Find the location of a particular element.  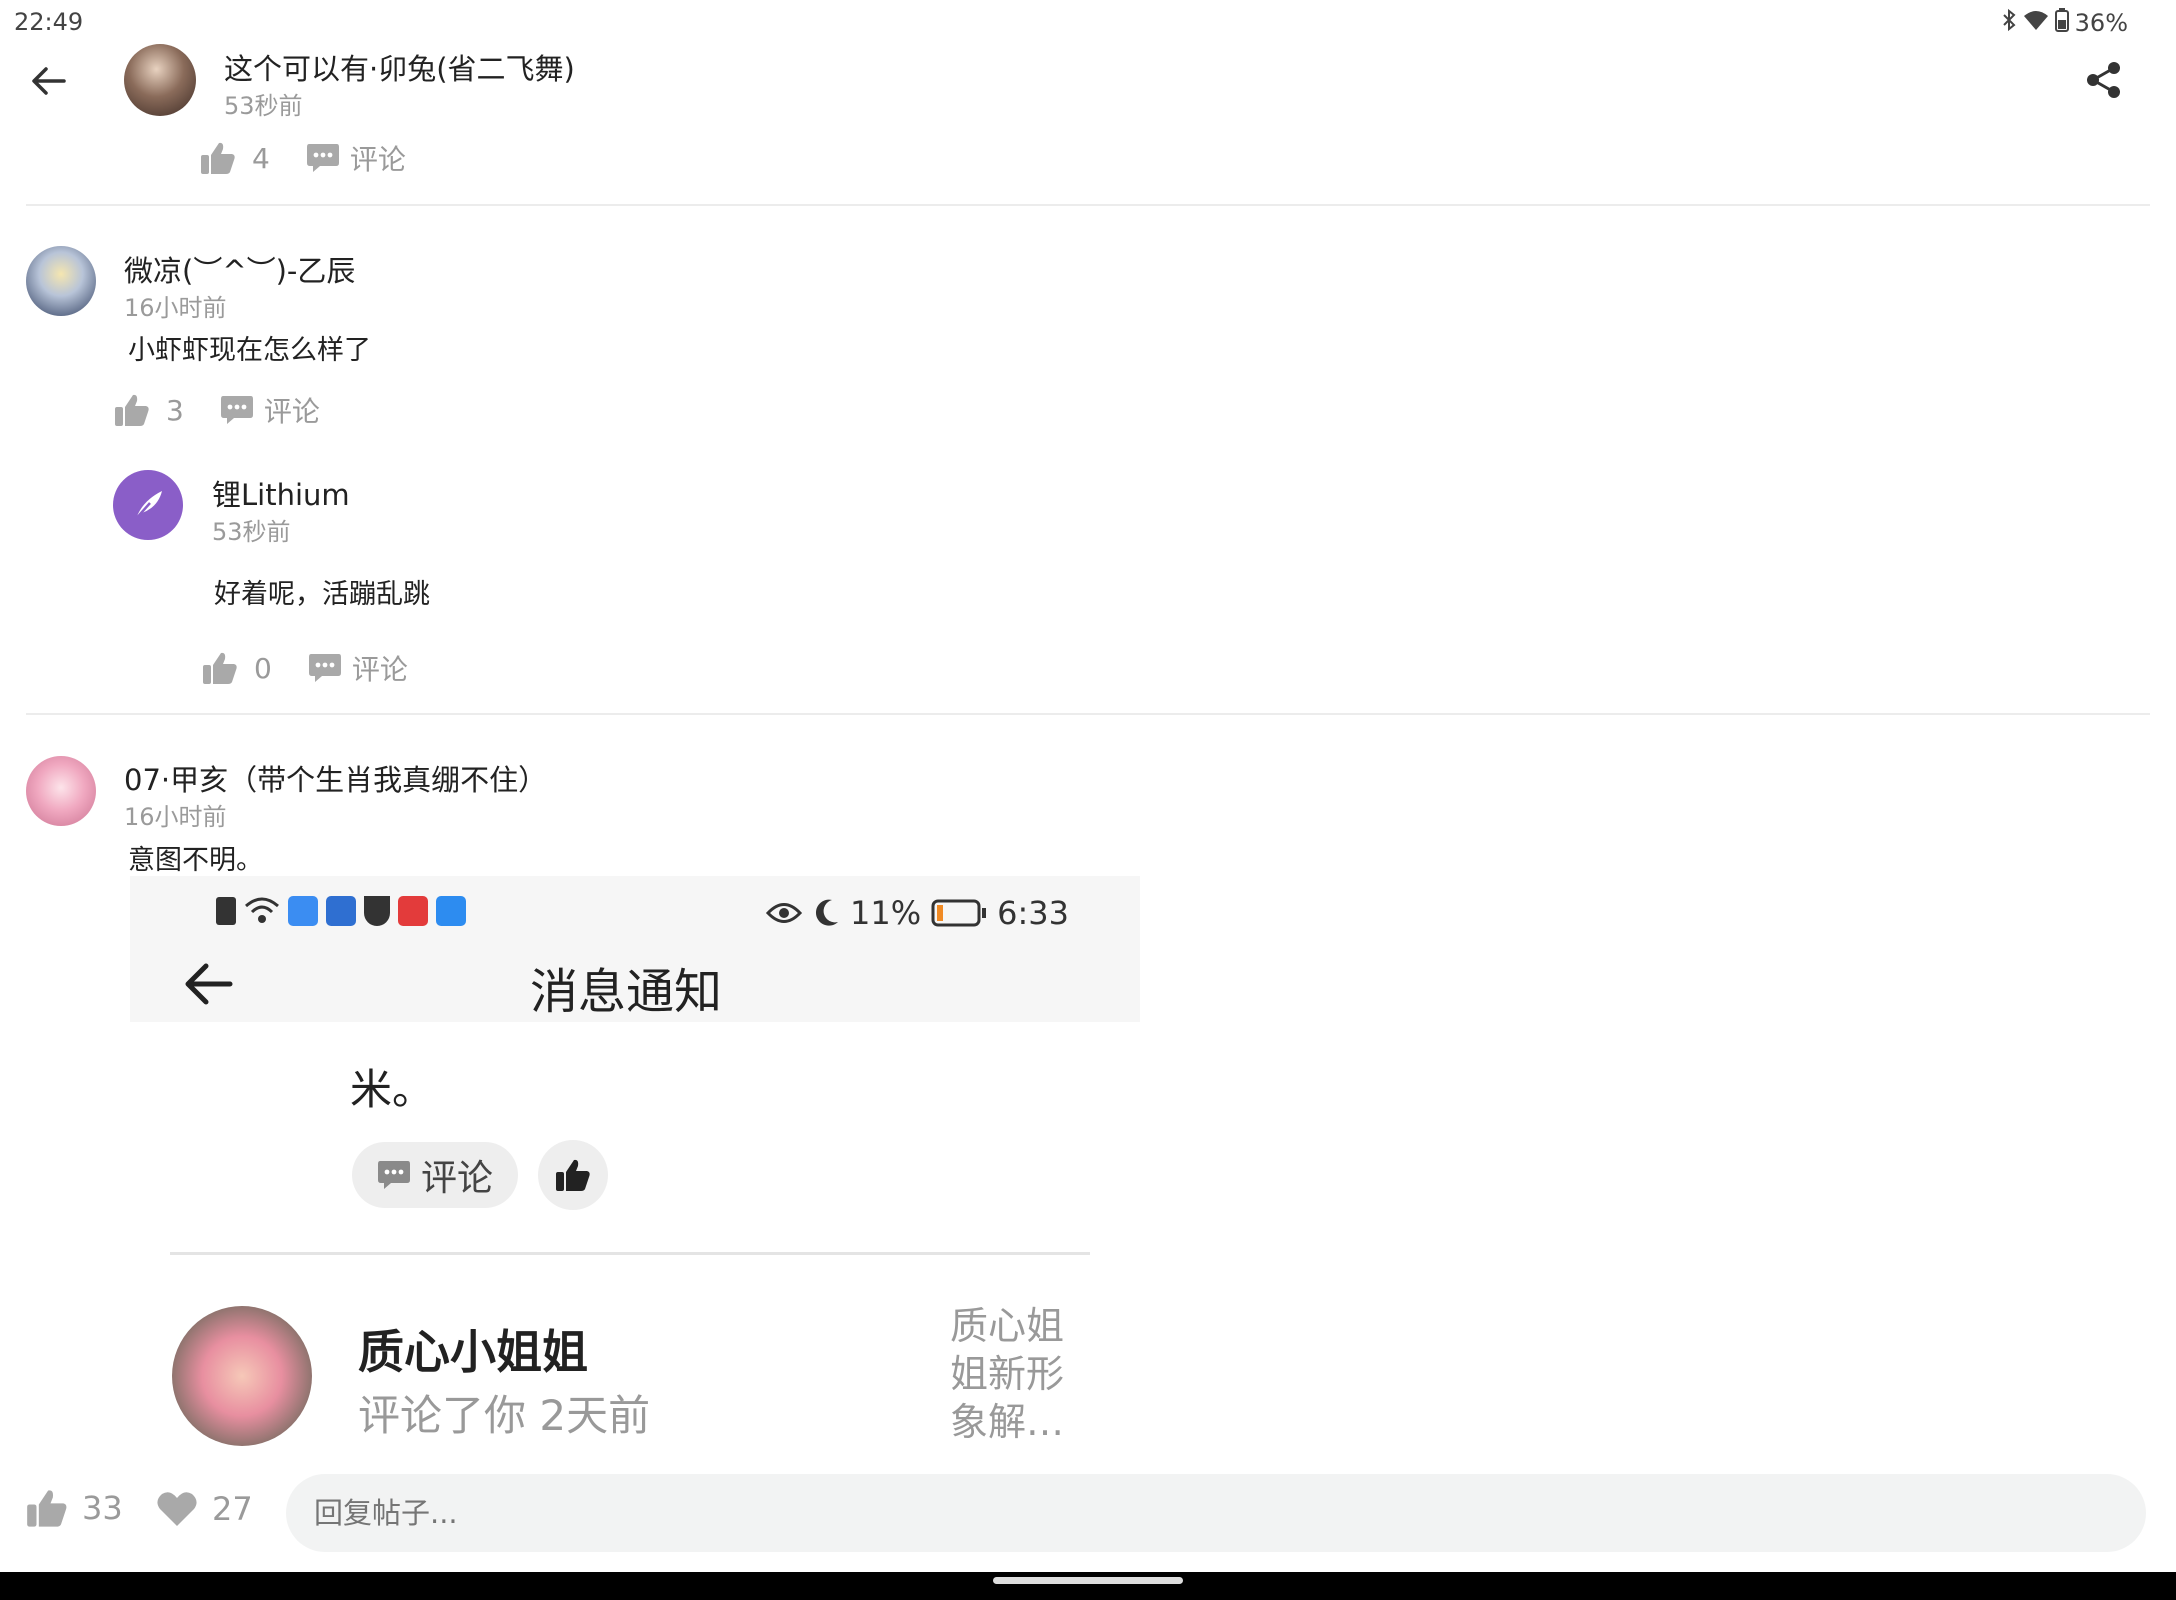

back-button is located at coordinates (49, 81).